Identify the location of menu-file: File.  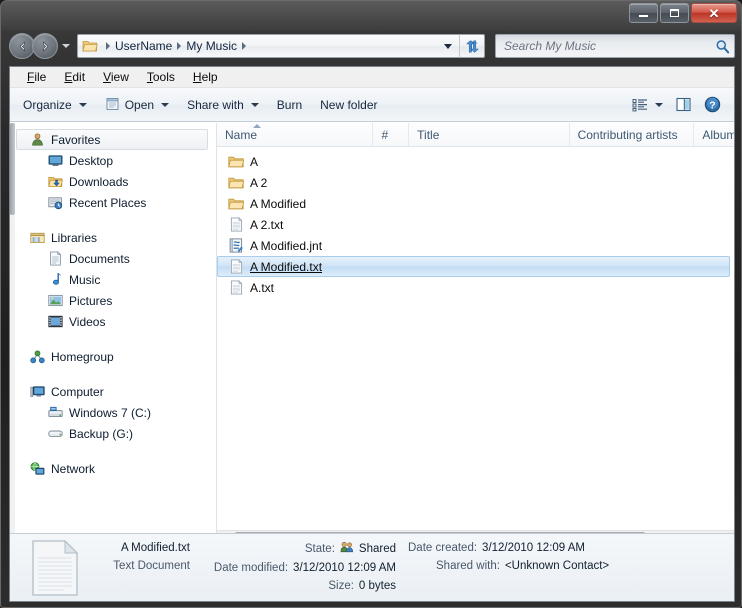
(36, 77).